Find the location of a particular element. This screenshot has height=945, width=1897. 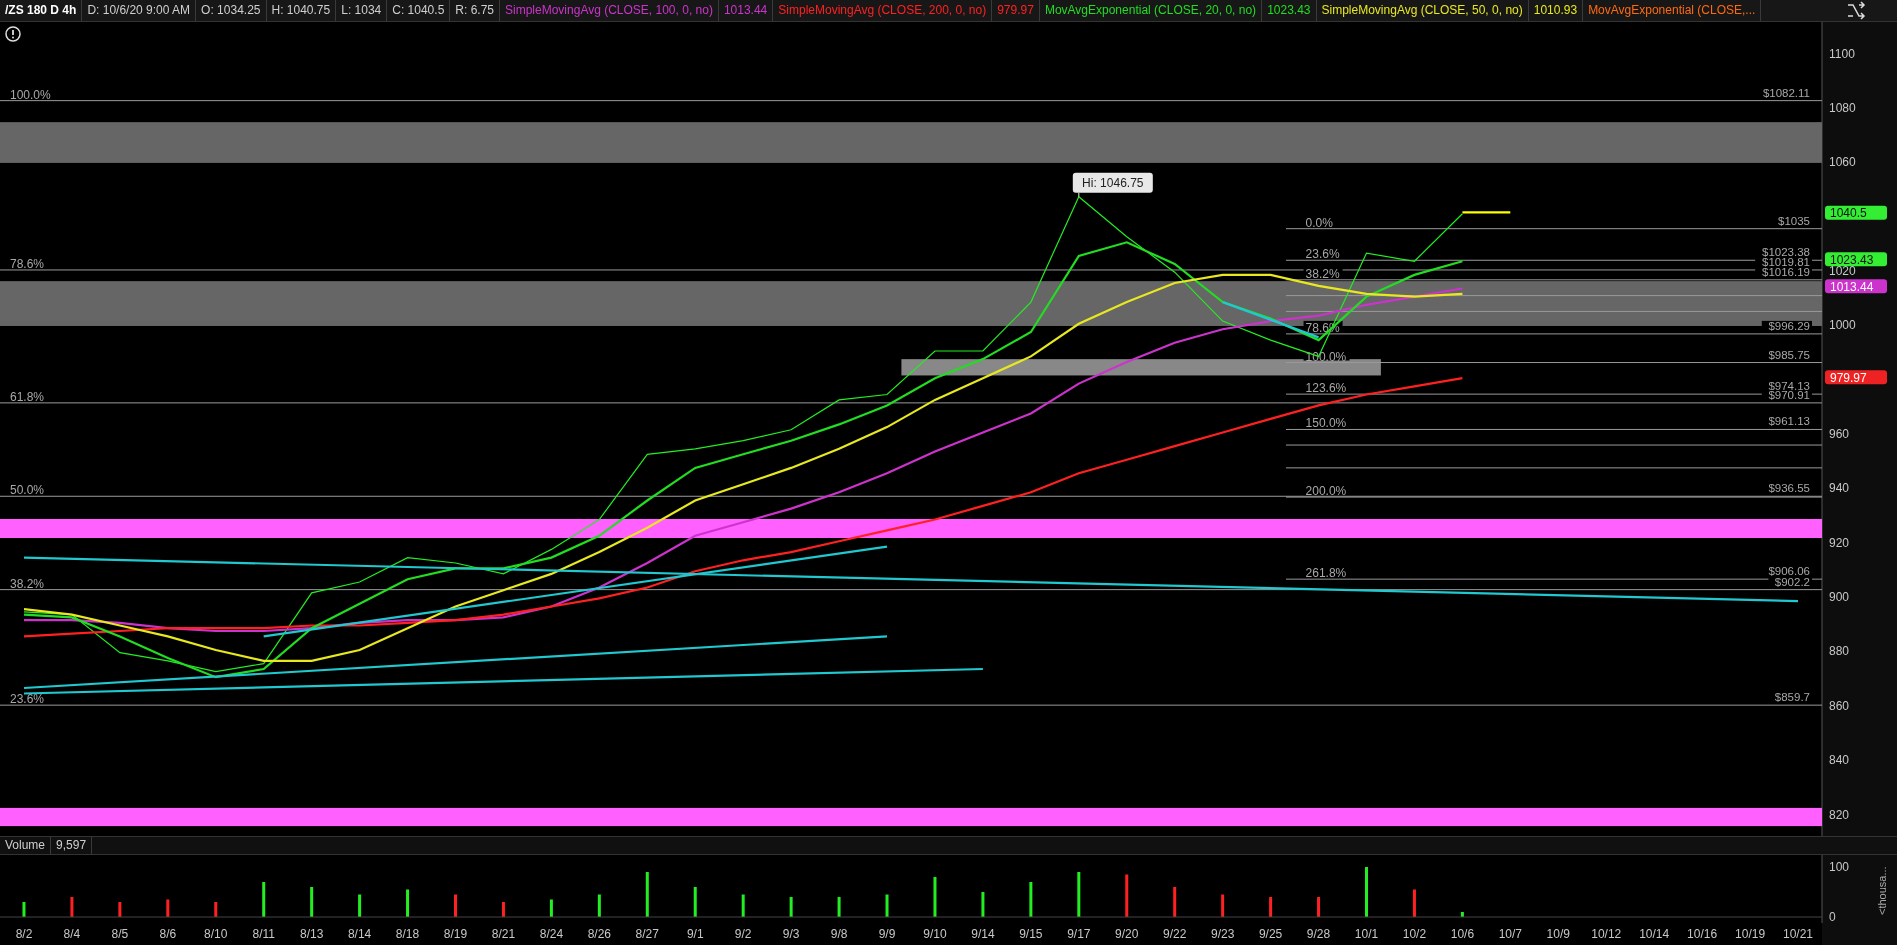

volume-axis-label: 100 is located at coordinates (1839, 867).